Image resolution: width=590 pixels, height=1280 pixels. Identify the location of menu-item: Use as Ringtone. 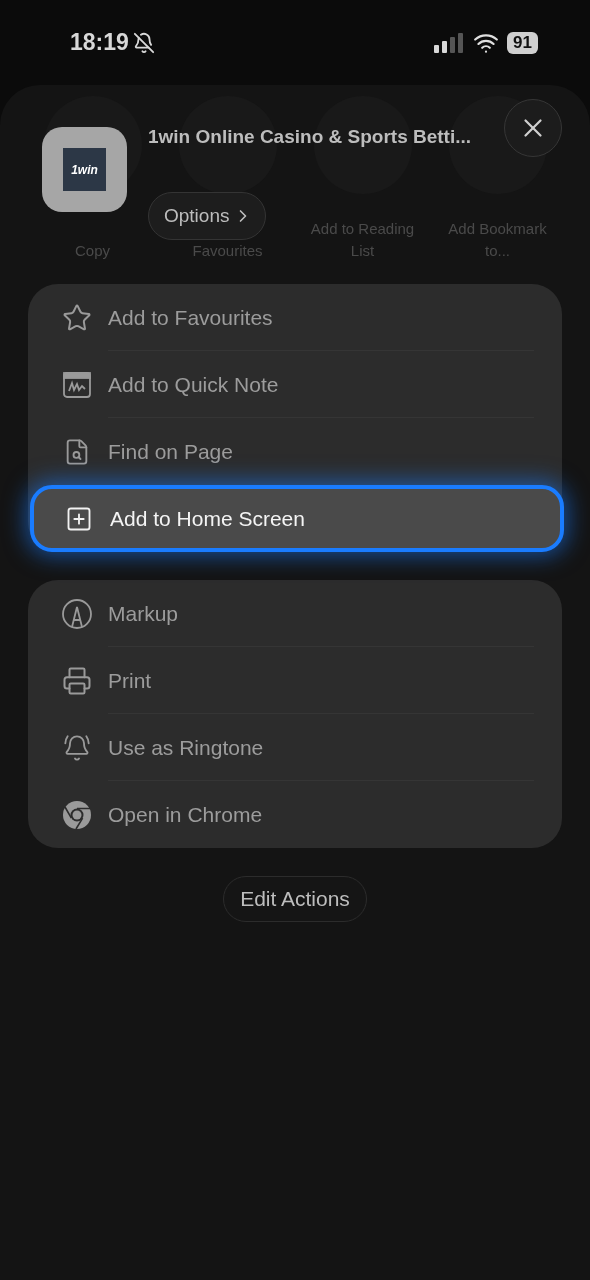
(295, 747).